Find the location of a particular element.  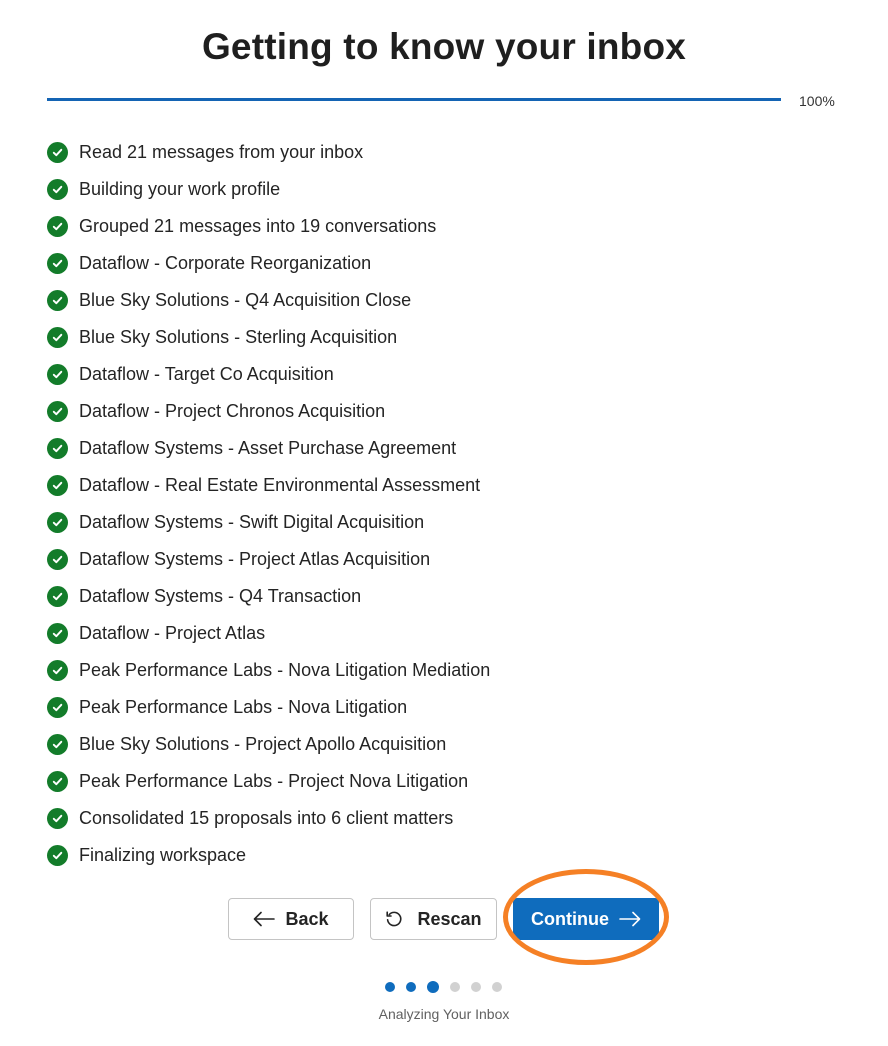

continue-button: Continue is located at coordinates (586, 919).